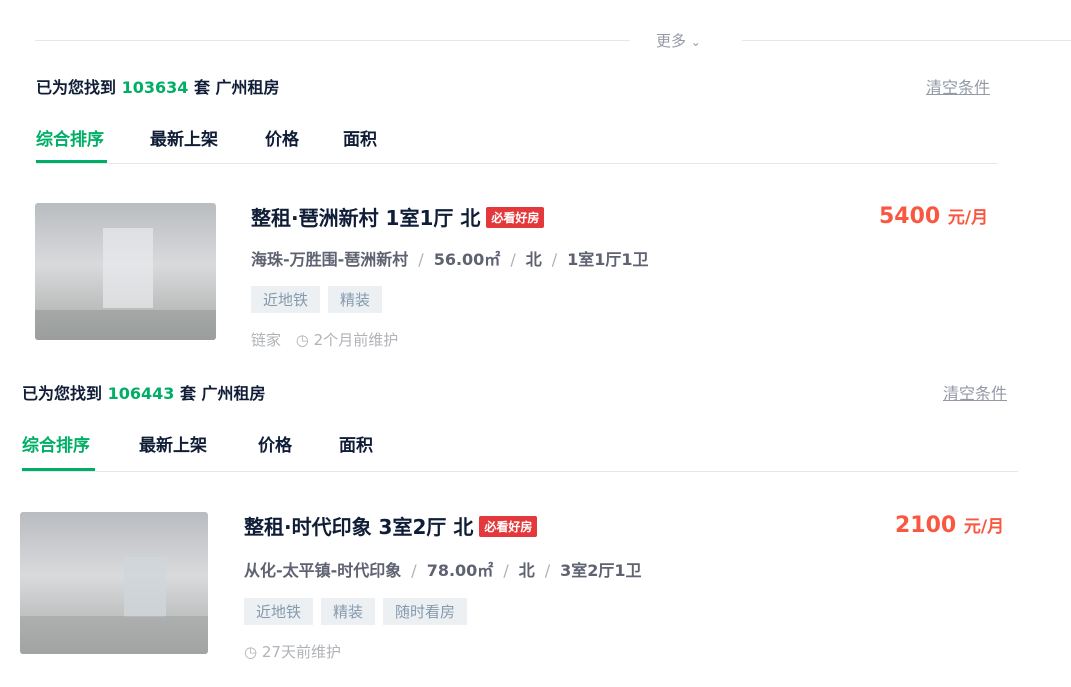 Image resolution: width=1071 pixels, height=687 pixels. Describe the element at coordinates (301, 652) in the screenshot. I see `maintained-time: 27天前维护` at that location.